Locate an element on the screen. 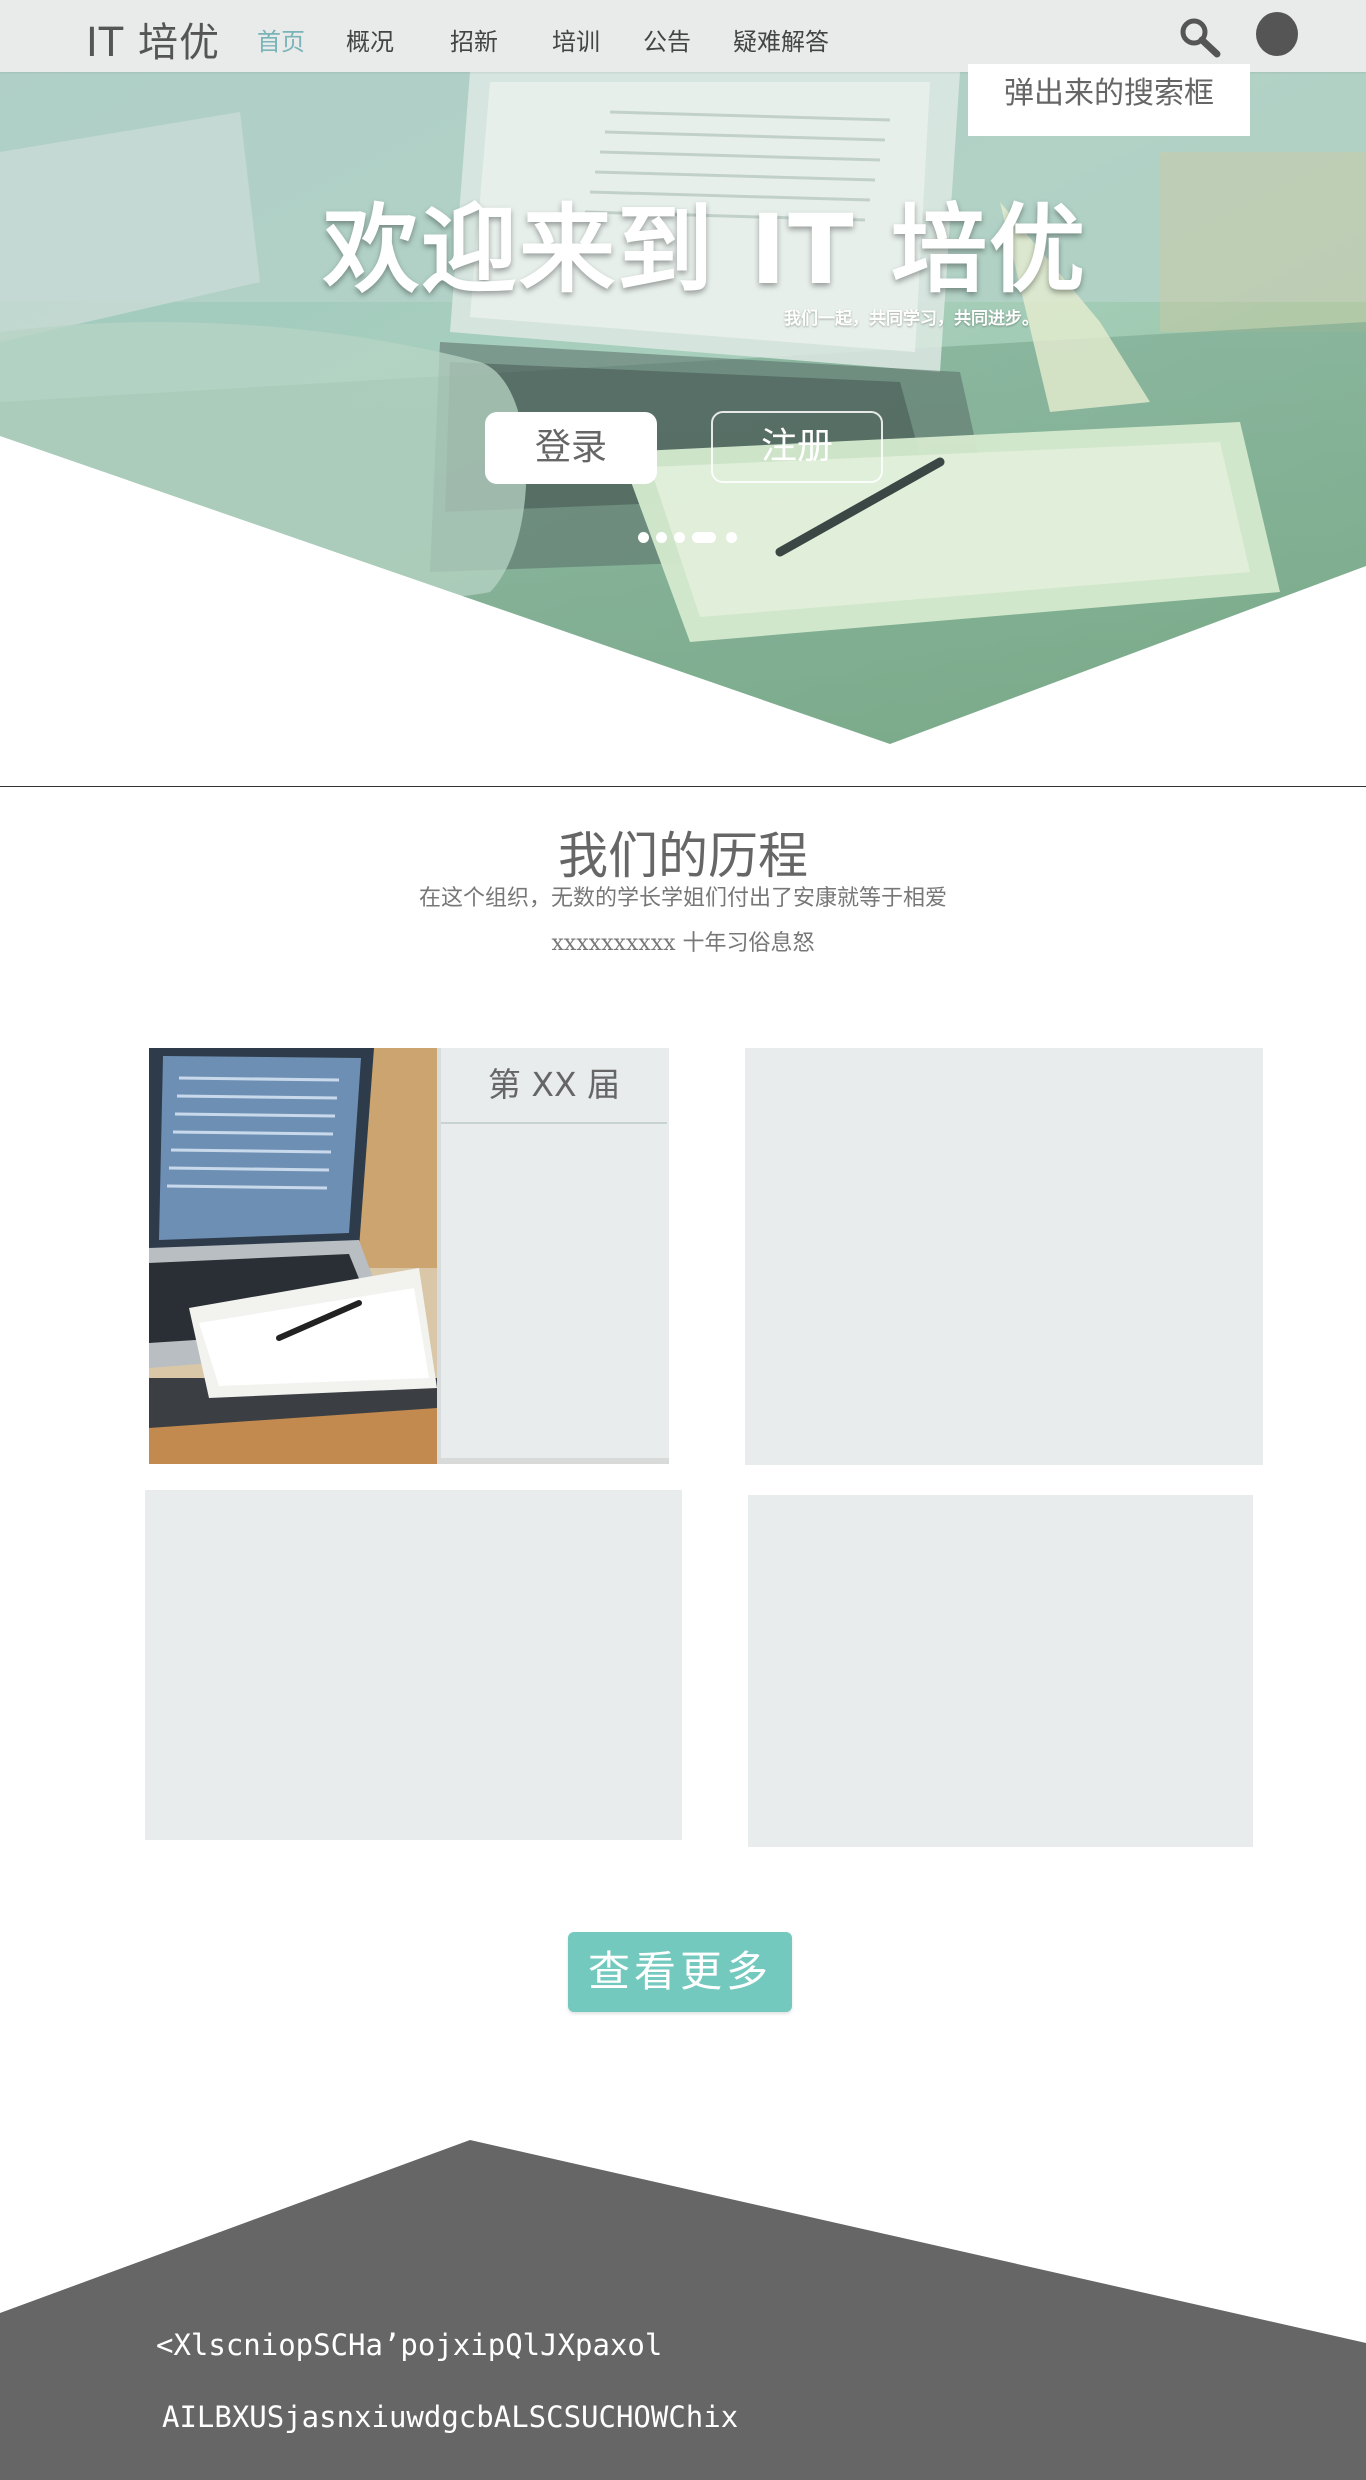  card-bottom-border is located at coordinates (553, 1461).